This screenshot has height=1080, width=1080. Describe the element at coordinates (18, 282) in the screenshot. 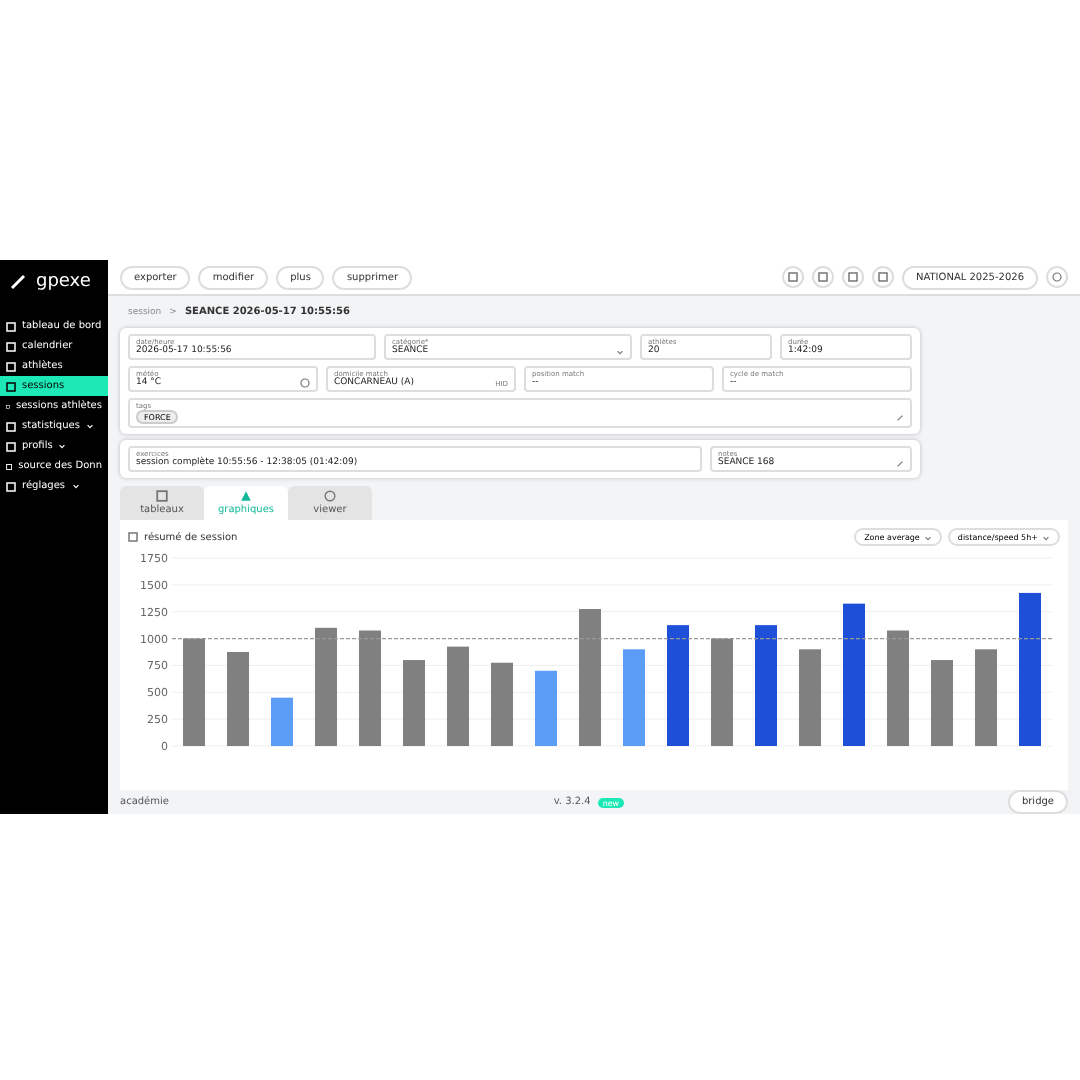

I see `logo-icon` at that location.